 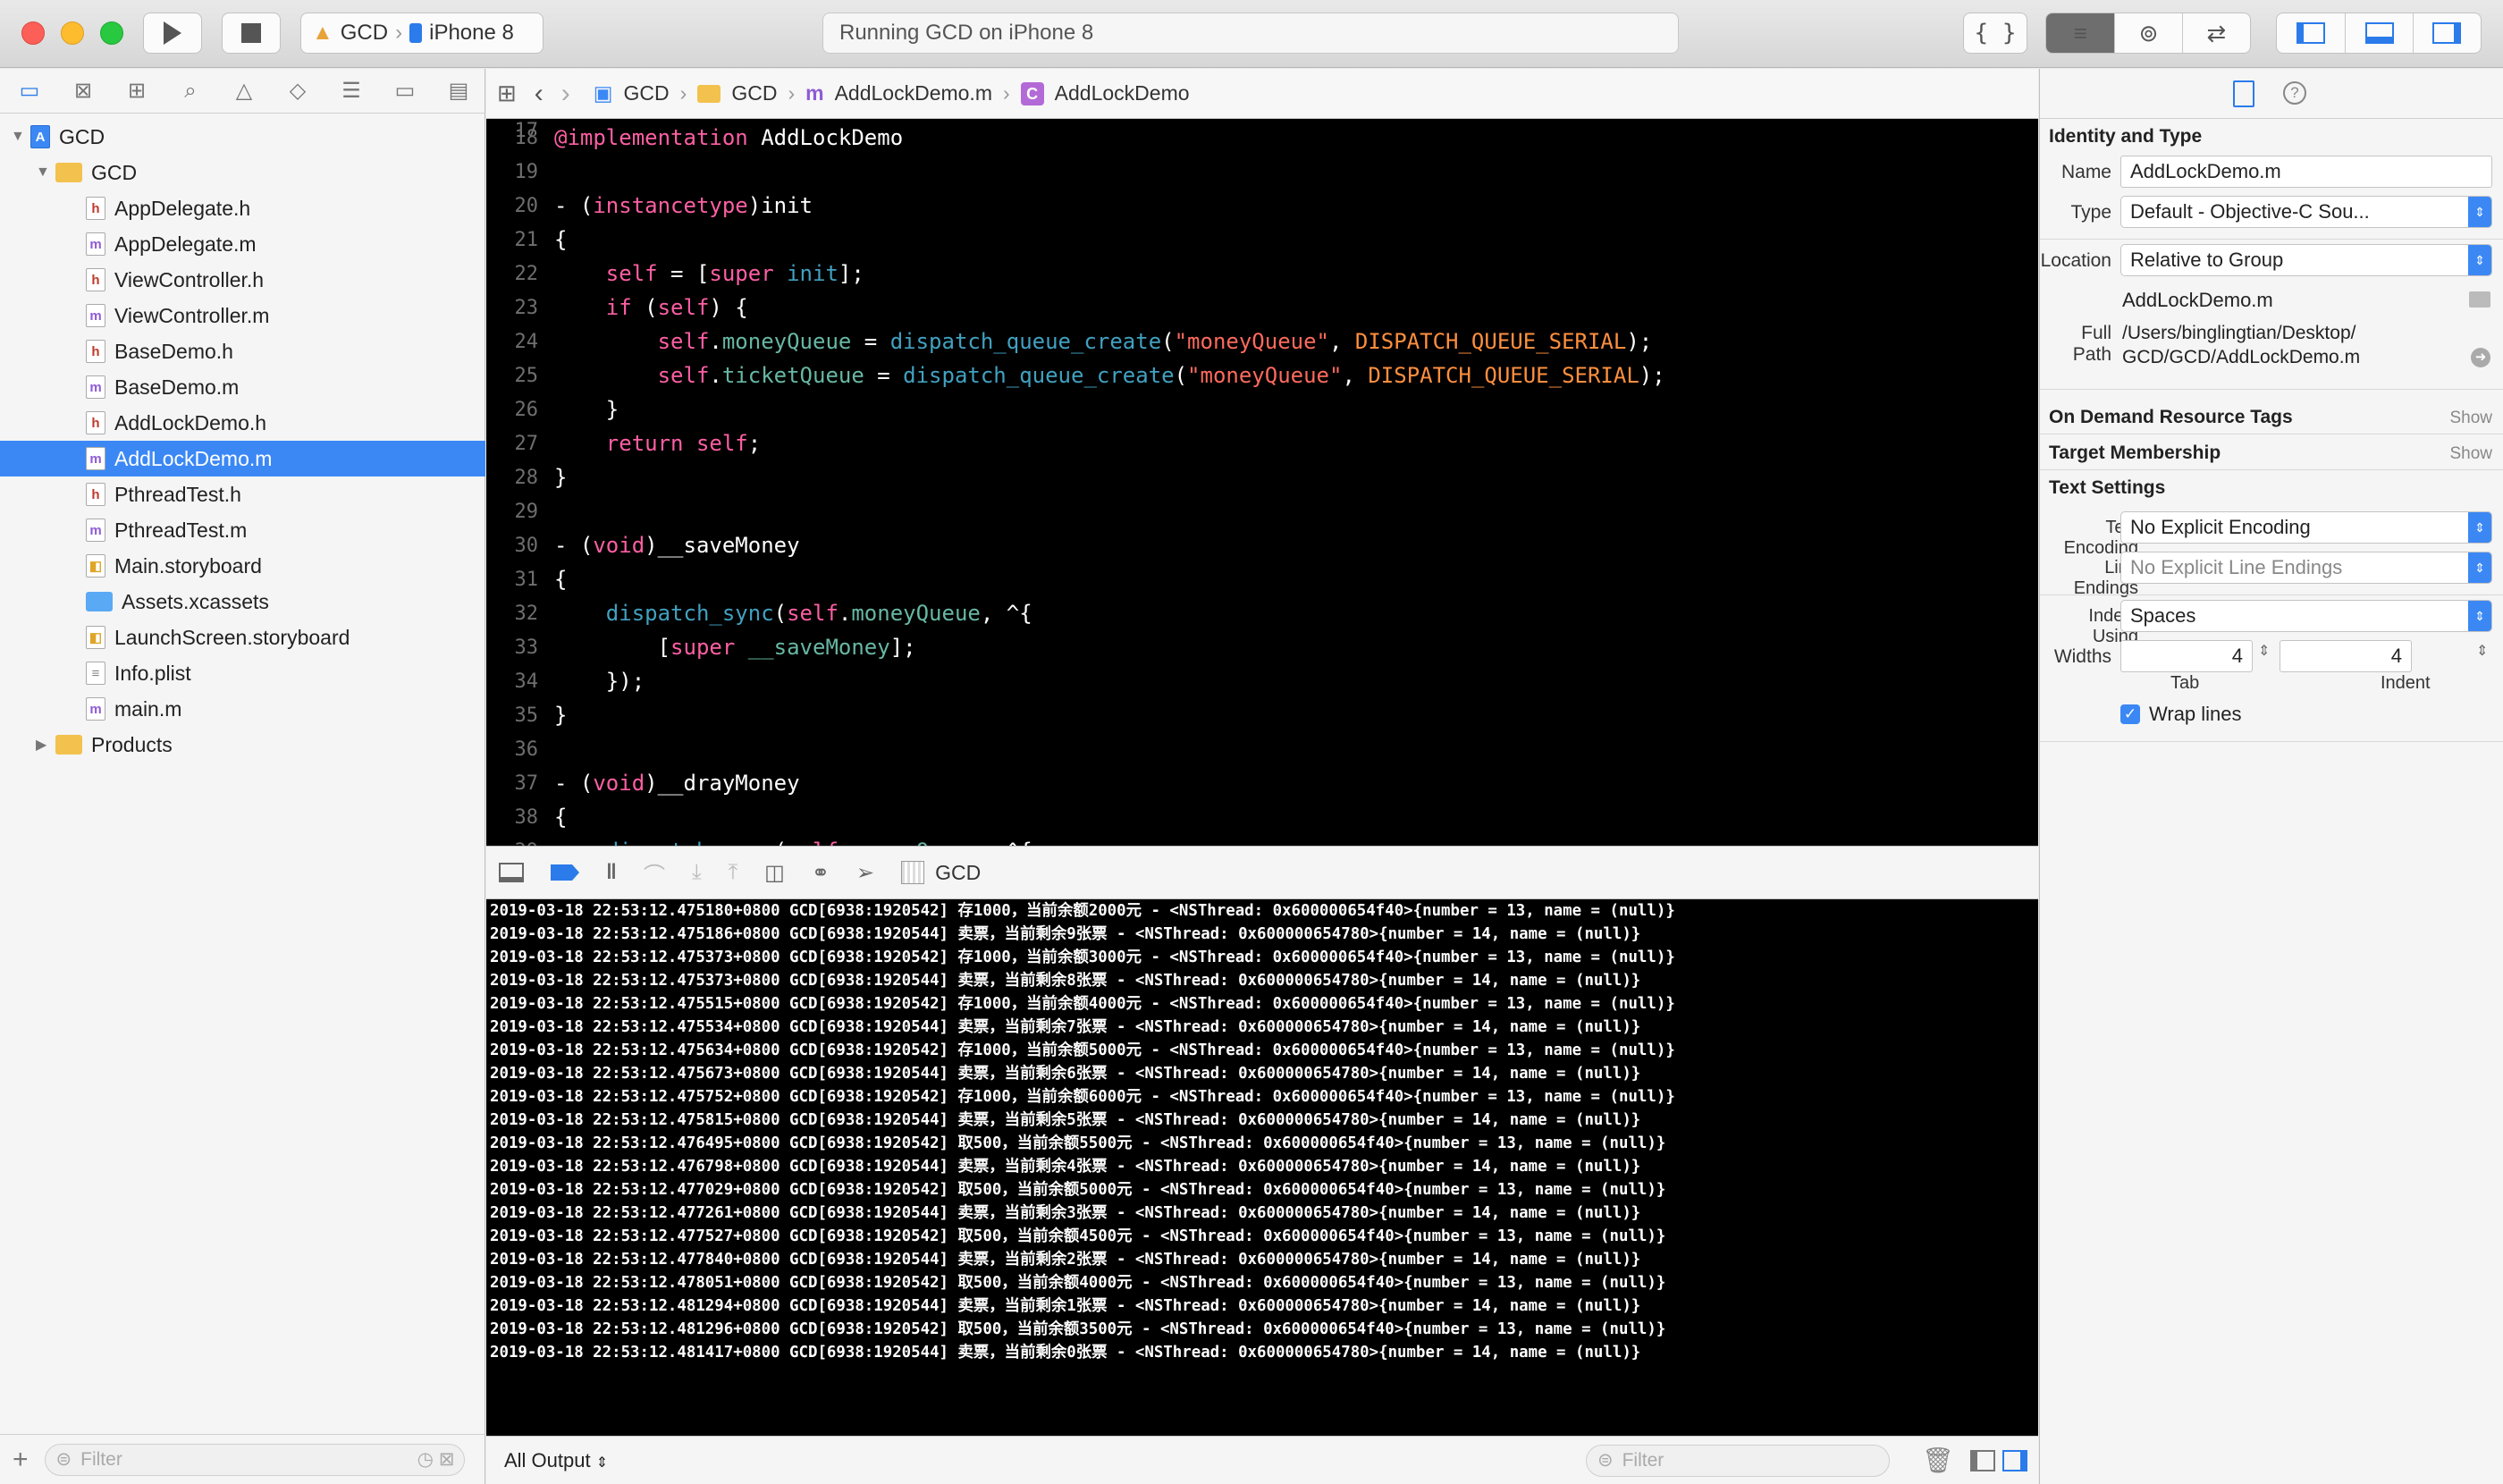 I want to click on trash-icon: 🗑, so click(x=1938, y=1460).